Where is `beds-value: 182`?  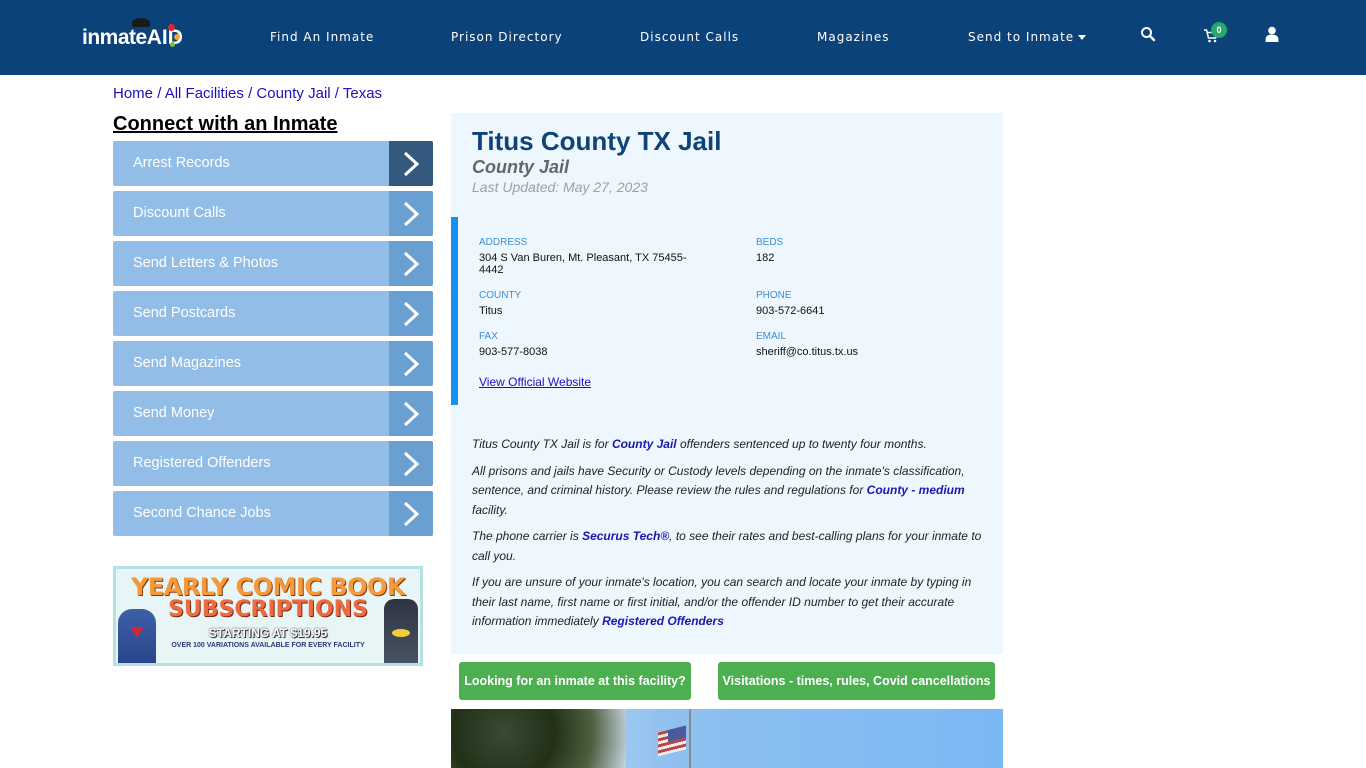 beds-value: 182 is located at coordinates (765, 258).